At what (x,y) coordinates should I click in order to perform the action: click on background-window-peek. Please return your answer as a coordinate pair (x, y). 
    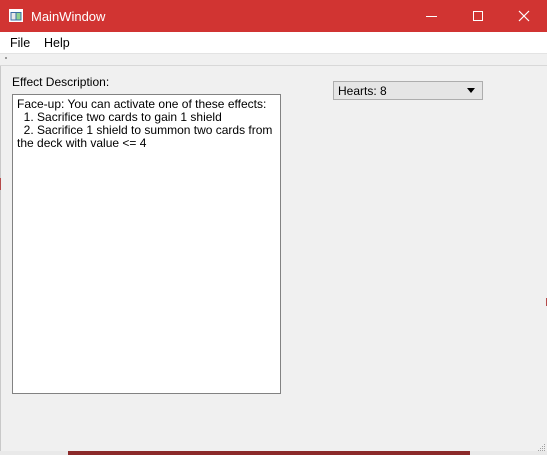
    Looking at the image, I should click on (269, 453).